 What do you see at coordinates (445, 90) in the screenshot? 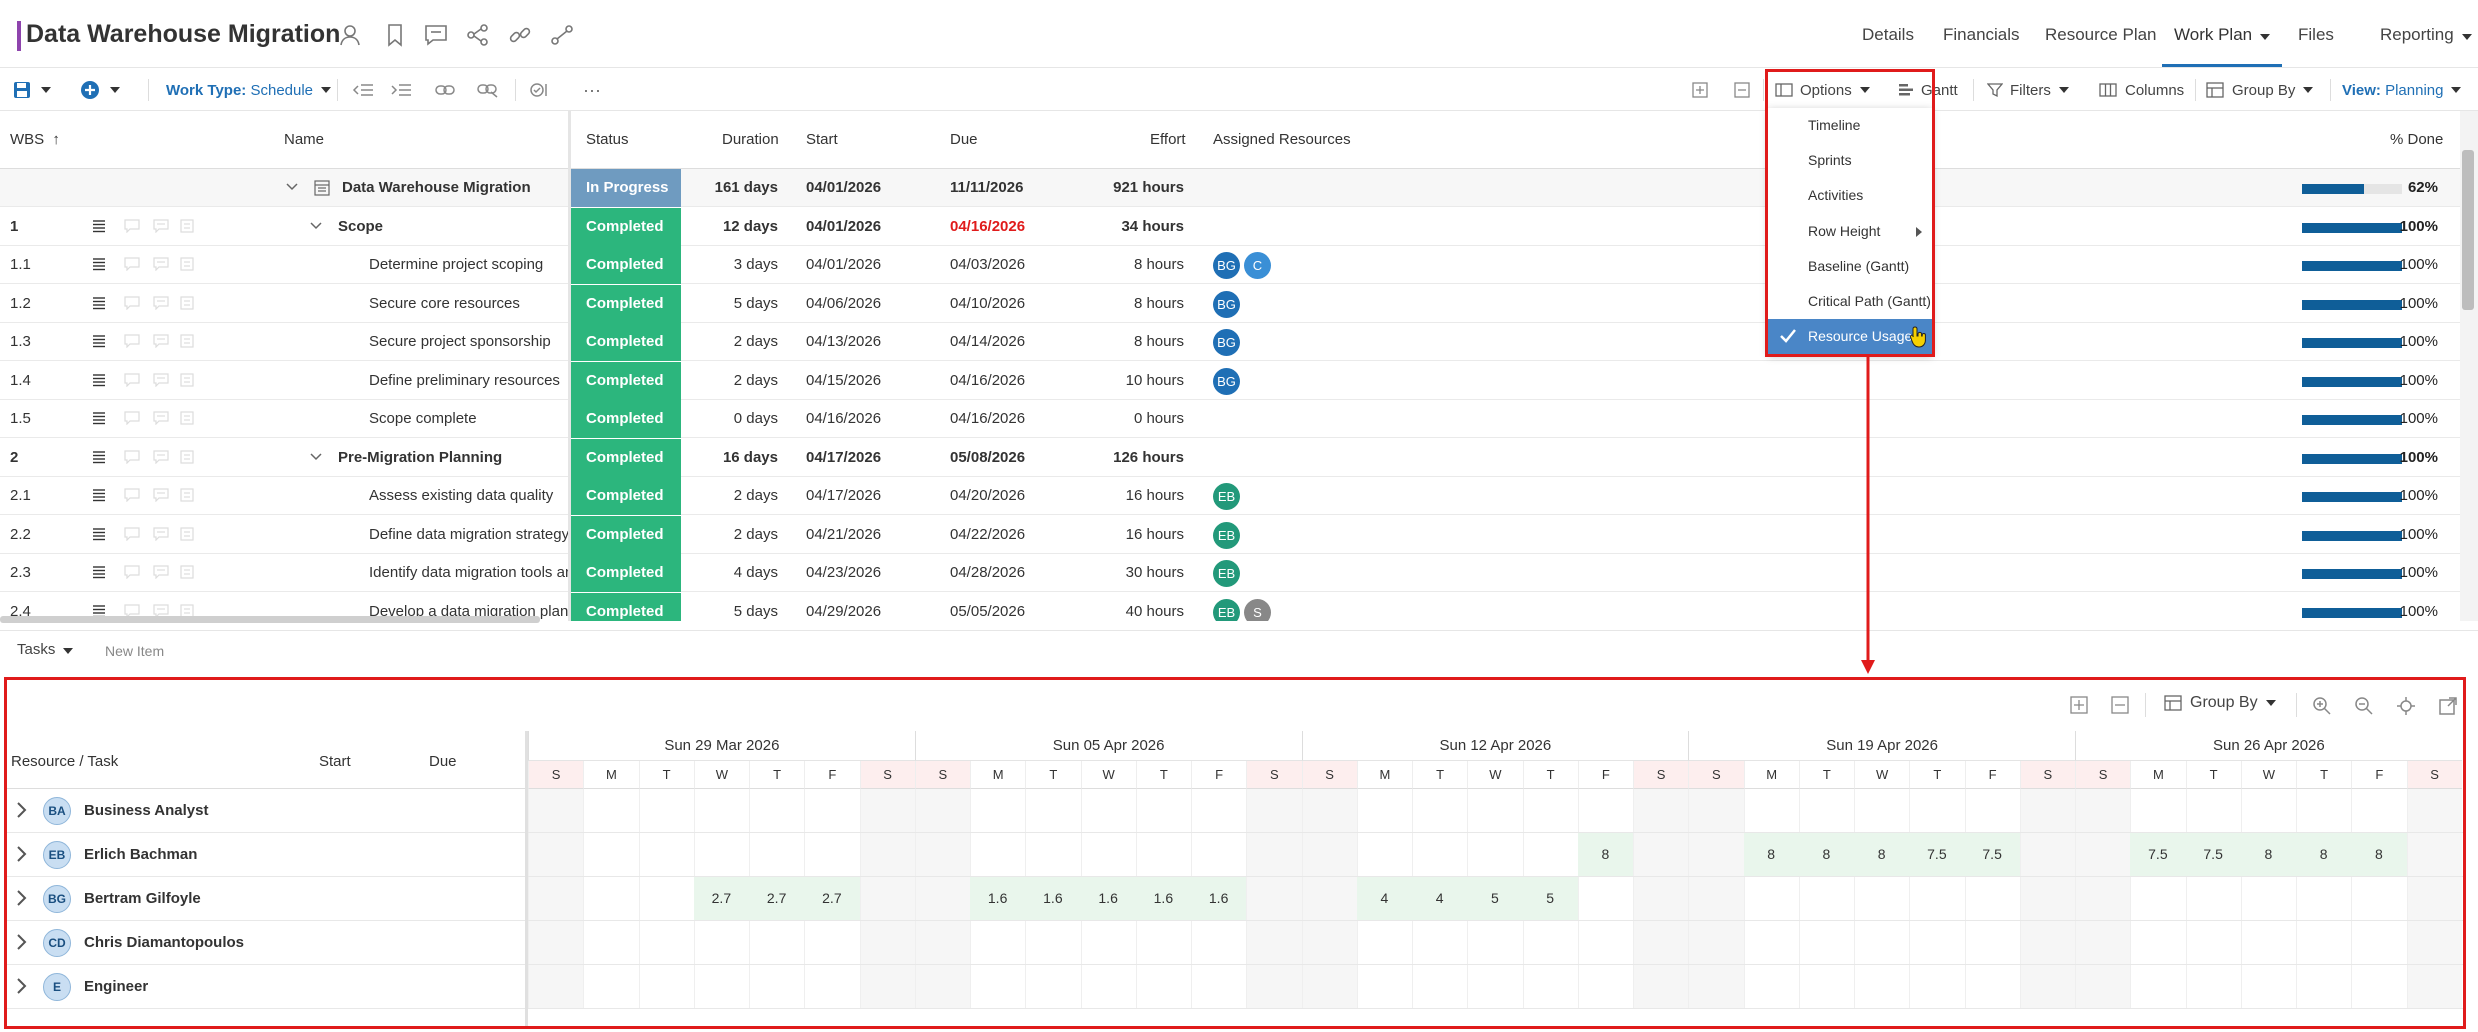
I see `link-tasks-icon` at bounding box center [445, 90].